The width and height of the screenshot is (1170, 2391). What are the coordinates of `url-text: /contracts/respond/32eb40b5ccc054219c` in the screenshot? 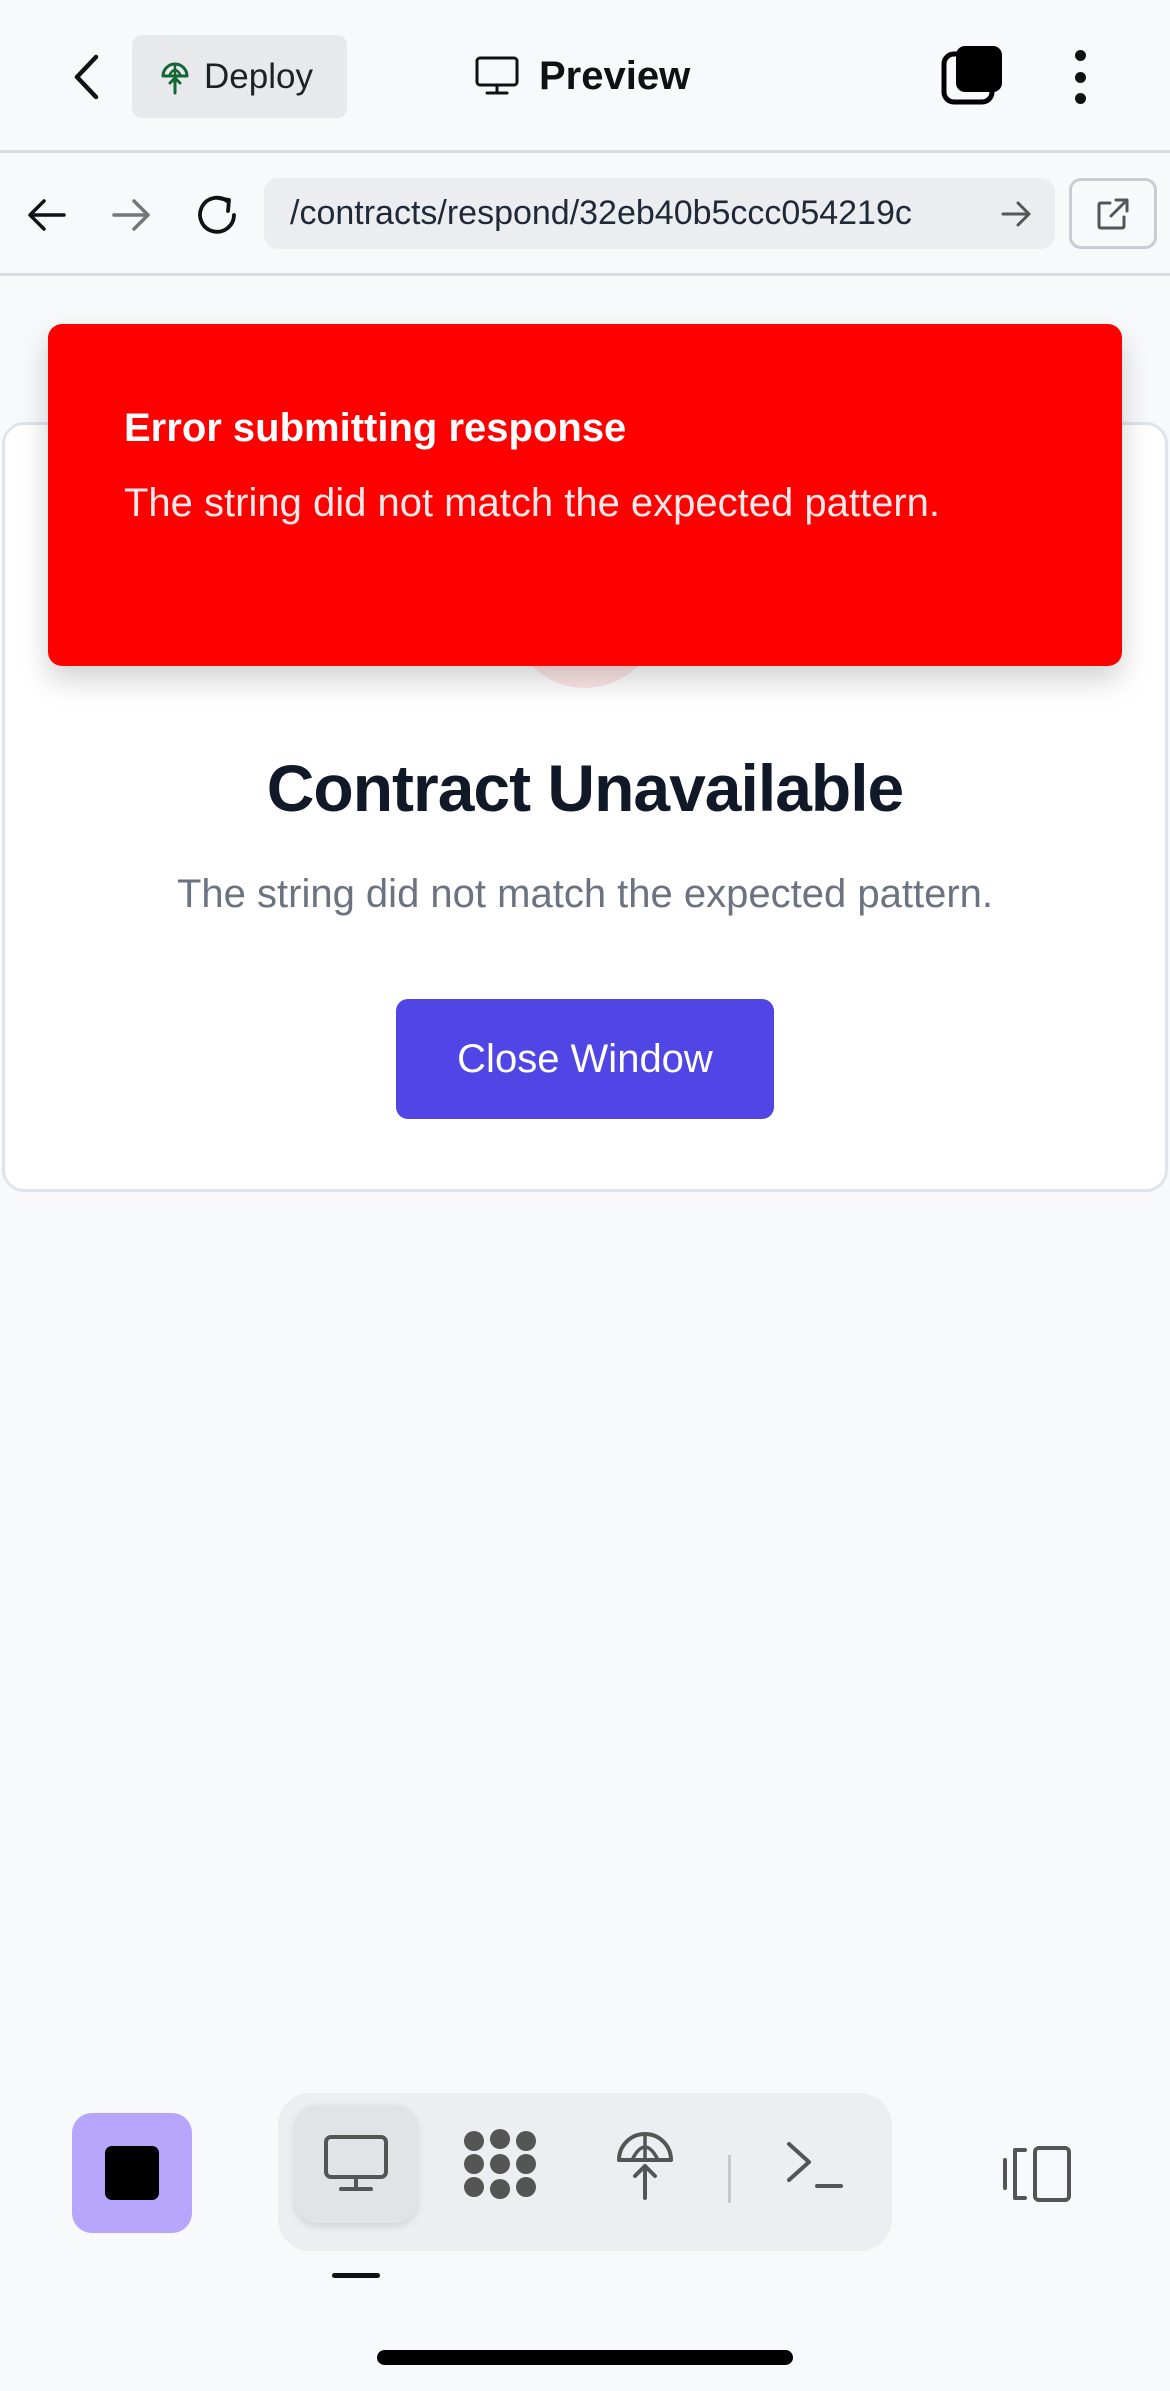 It's located at (601, 213).